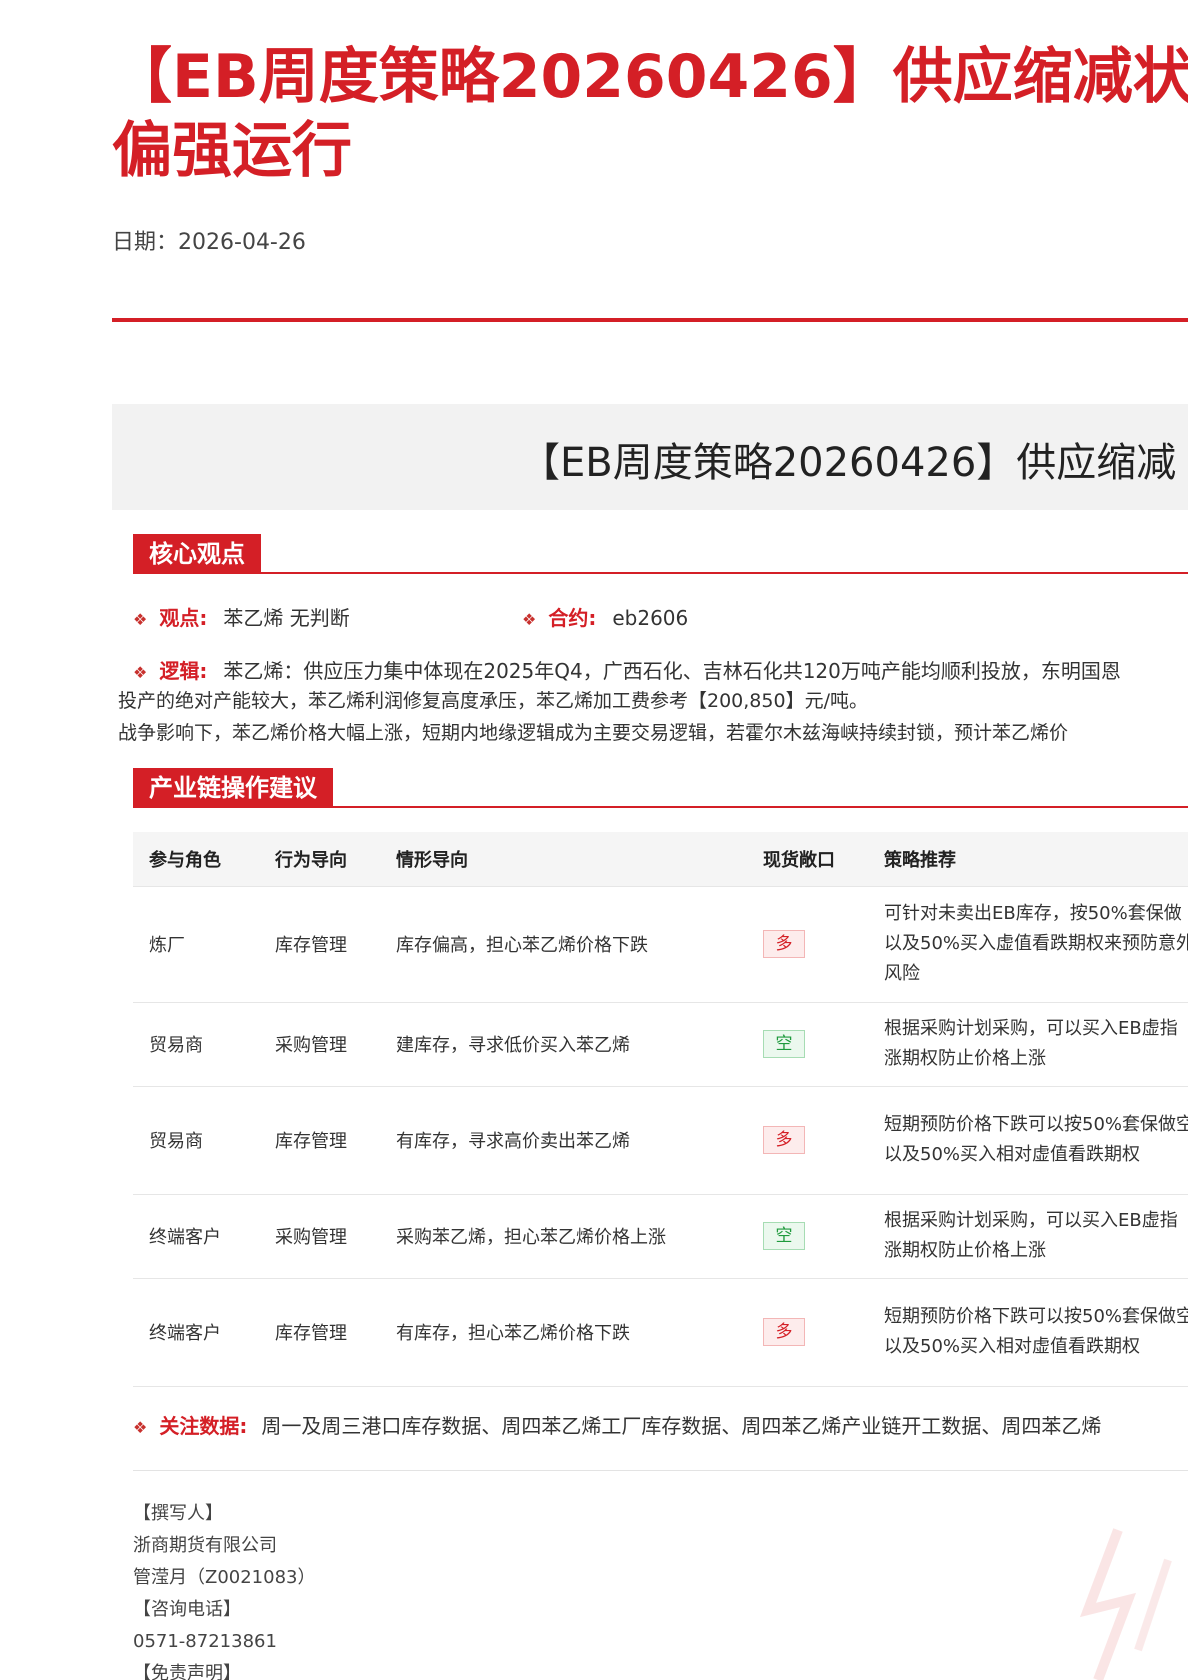 This screenshot has width=1188, height=1680. What do you see at coordinates (242, 242) in the screenshot?
I see `date-value: 2026-04-26` at bounding box center [242, 242].